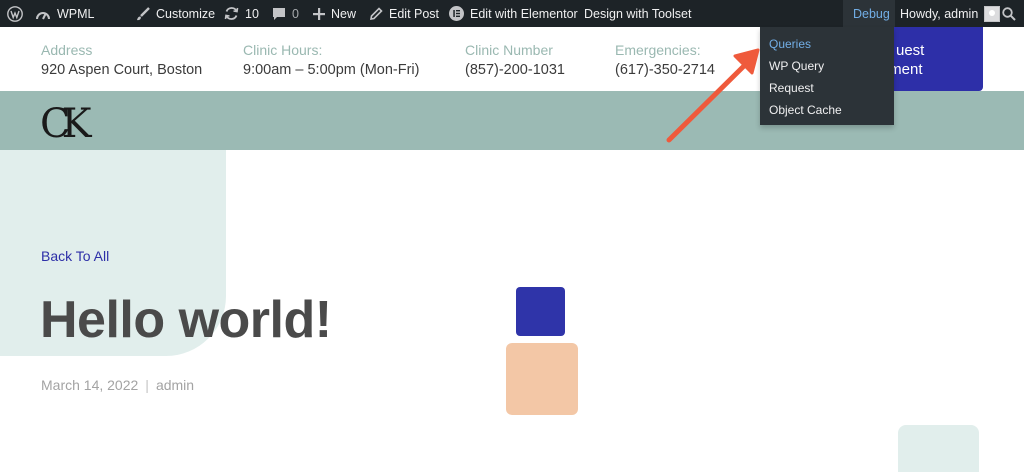 The height and width of the screenshot is (472, 1024). What do you see at coordinates (295, 13) in the screenshot?
I see `comments-count: 0` at bounding box center [295, 13].